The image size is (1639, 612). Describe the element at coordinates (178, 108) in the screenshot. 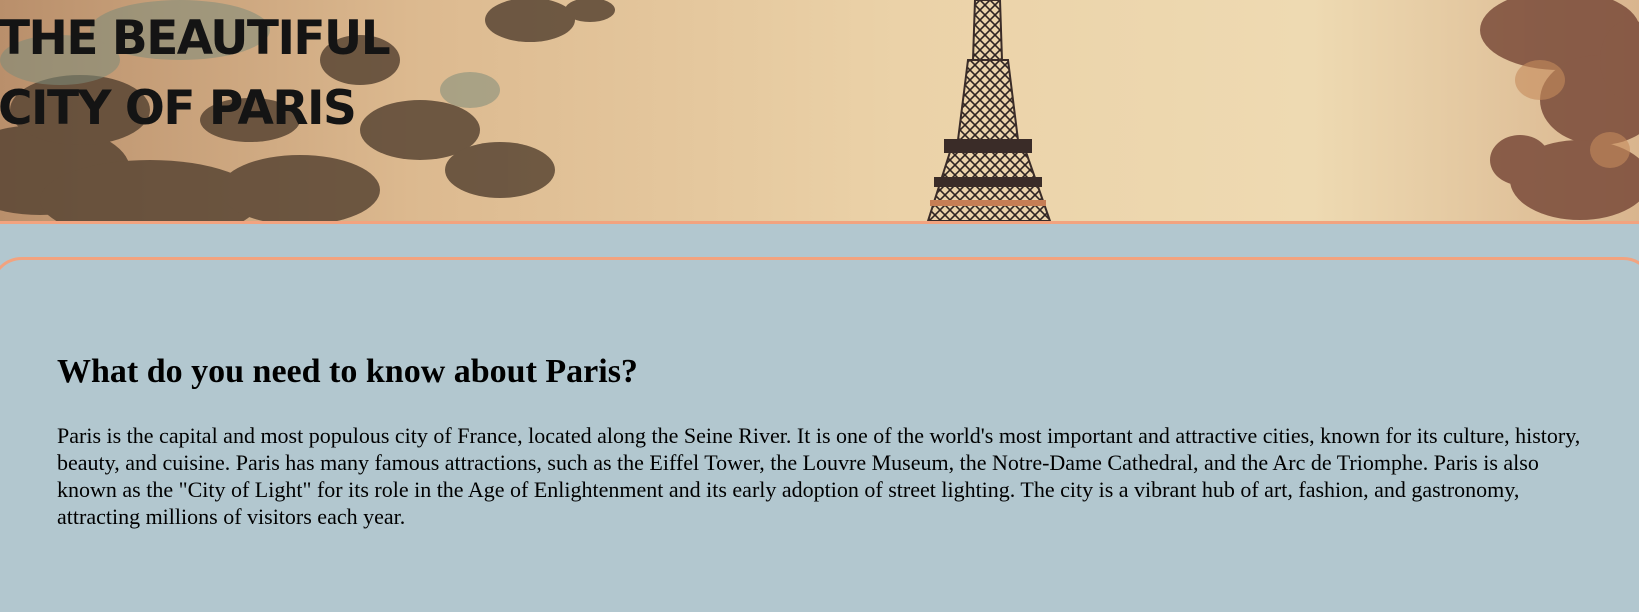

I see `title-line-2: CITY OF PARIS` at that location.